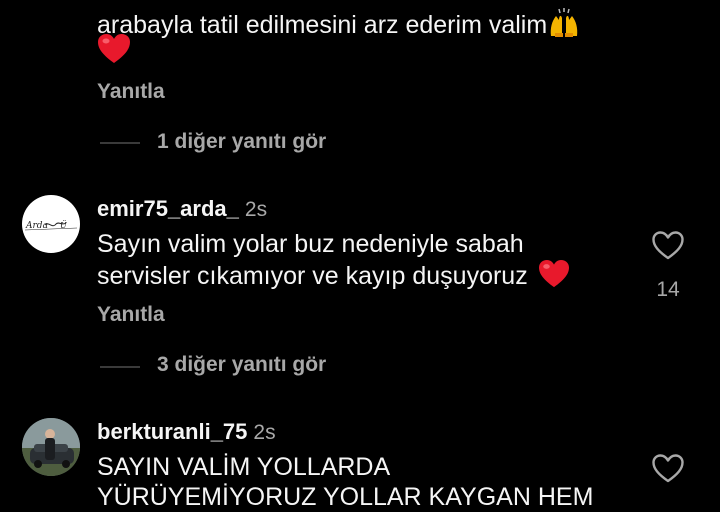 The height and width of the screenshot is (512, 720). Describe the element at coordinates (310, 244) in the screenshot. I see `comment-text-line1: Sayın valim yolar buz nedeniyle sabah` at that location.